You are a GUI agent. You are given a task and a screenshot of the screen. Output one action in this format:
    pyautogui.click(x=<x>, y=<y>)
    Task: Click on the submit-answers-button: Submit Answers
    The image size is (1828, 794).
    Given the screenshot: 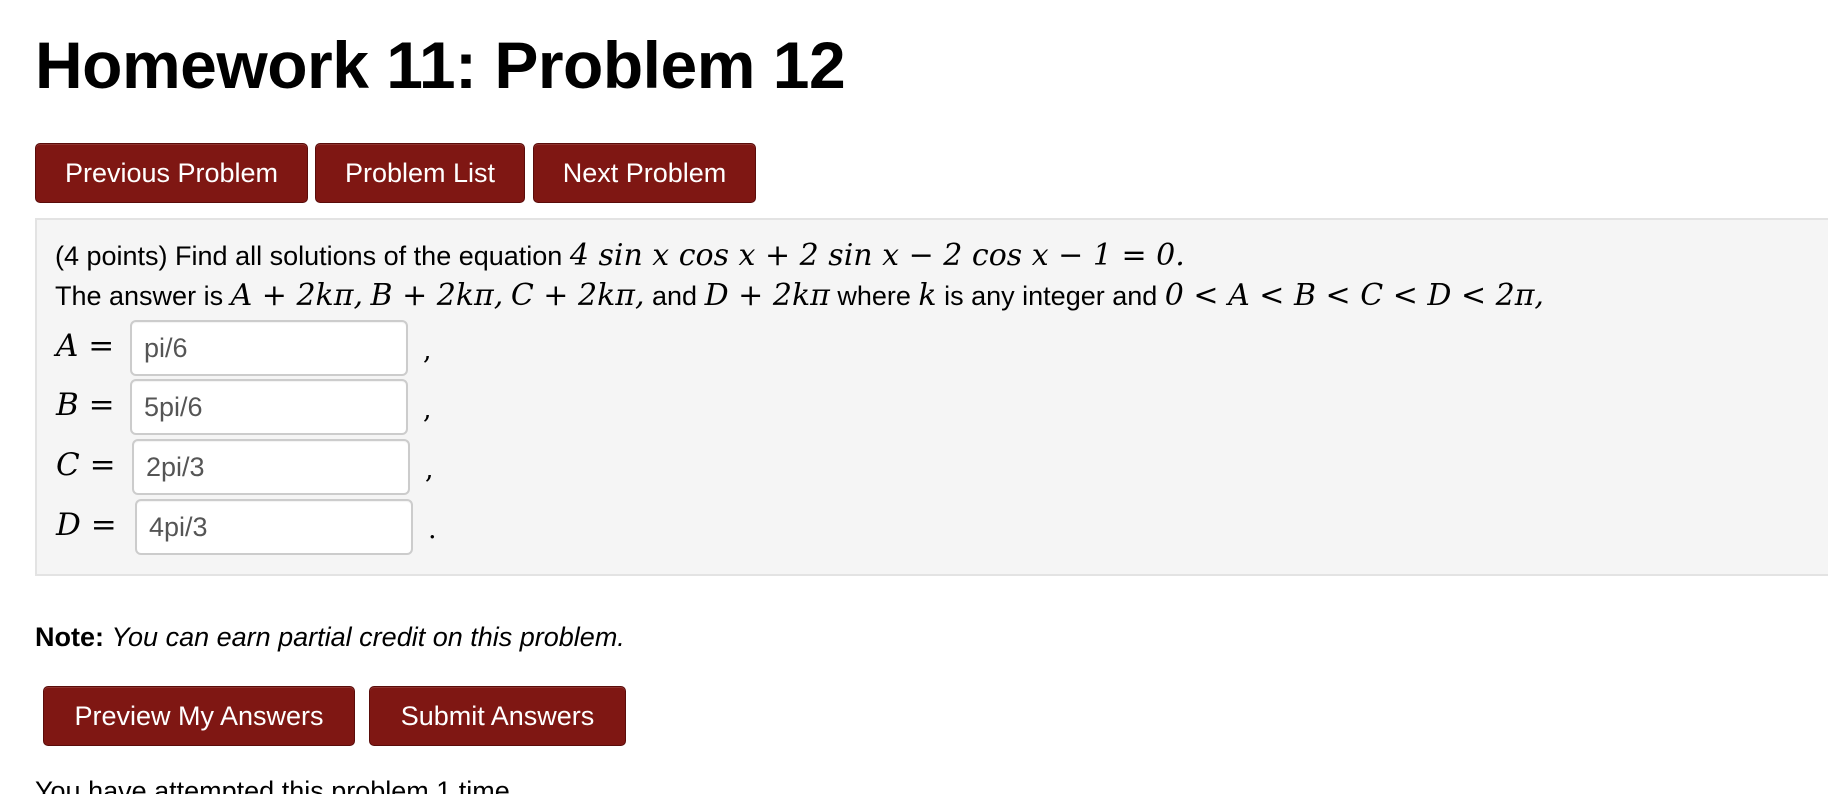 What is the action you would take?
    pyautogui.click(x=497, y=716)
    